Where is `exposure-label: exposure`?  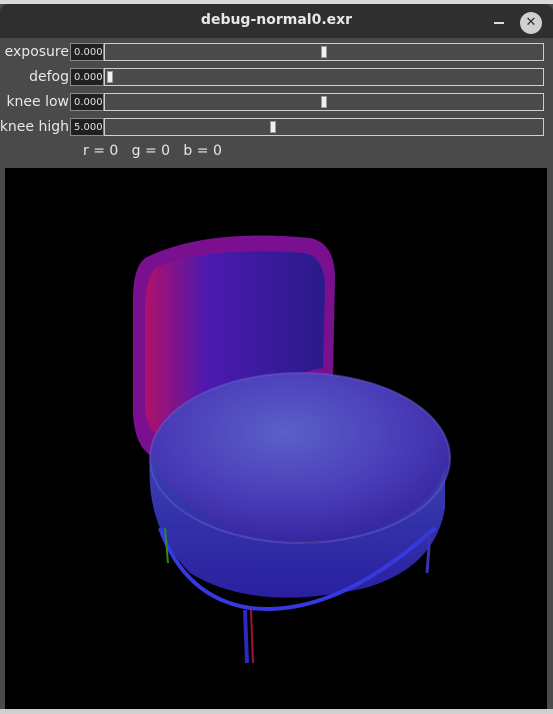
exposure-label: exposure is located at coordinates (36, 52).